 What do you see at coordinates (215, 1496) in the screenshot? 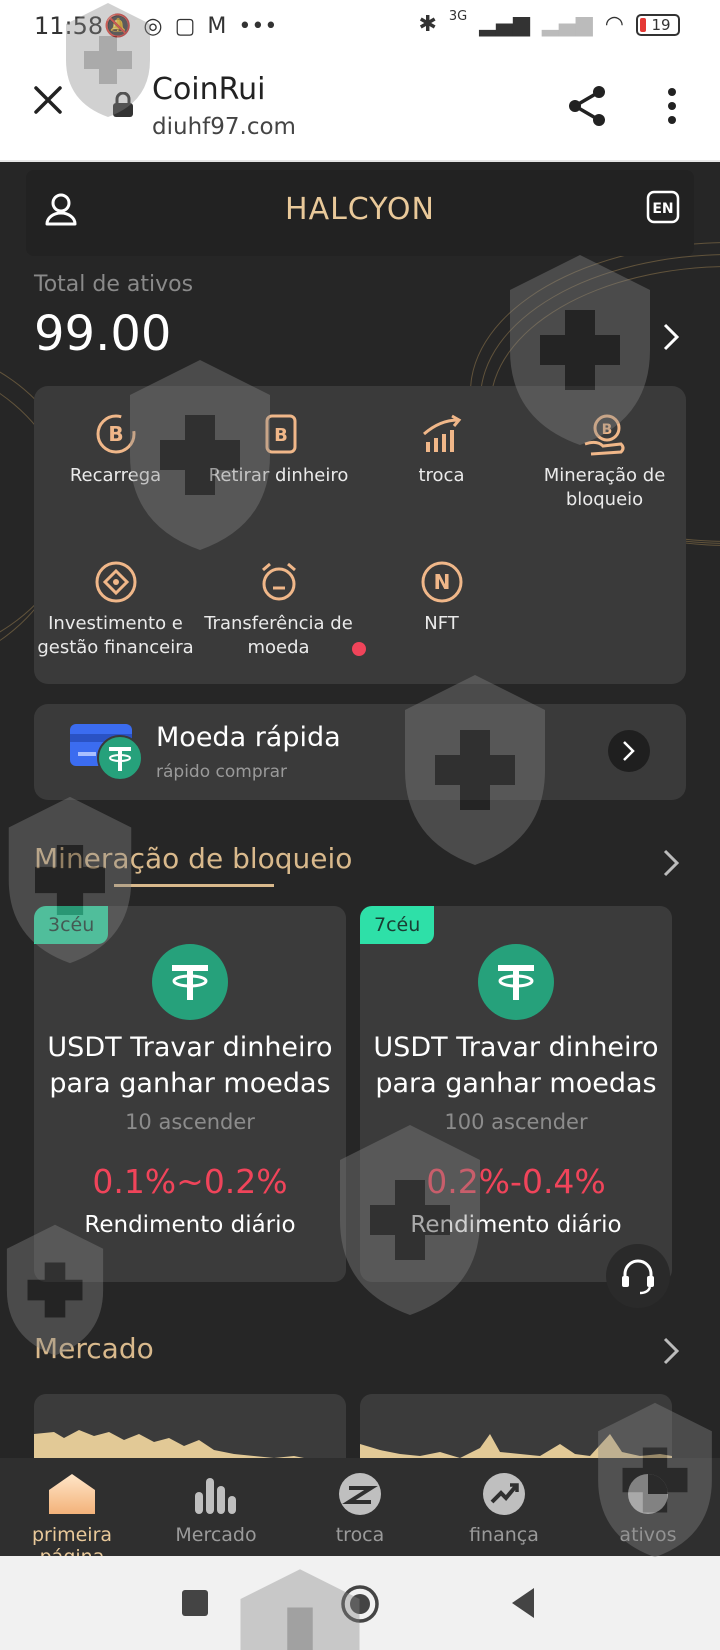
I see `bar-chart-icon` at bounding box center [215, 1496].